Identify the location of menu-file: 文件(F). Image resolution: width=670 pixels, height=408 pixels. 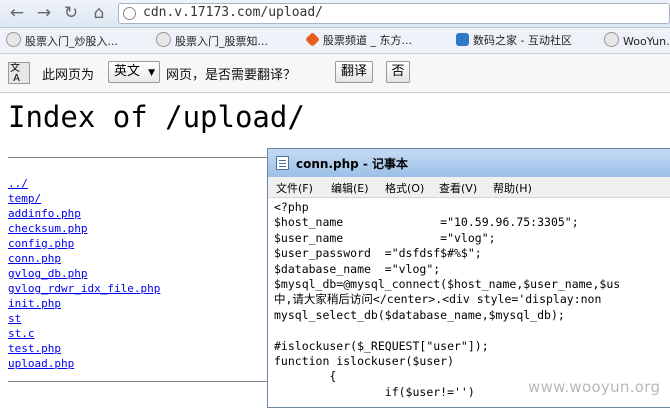
(294, 188).